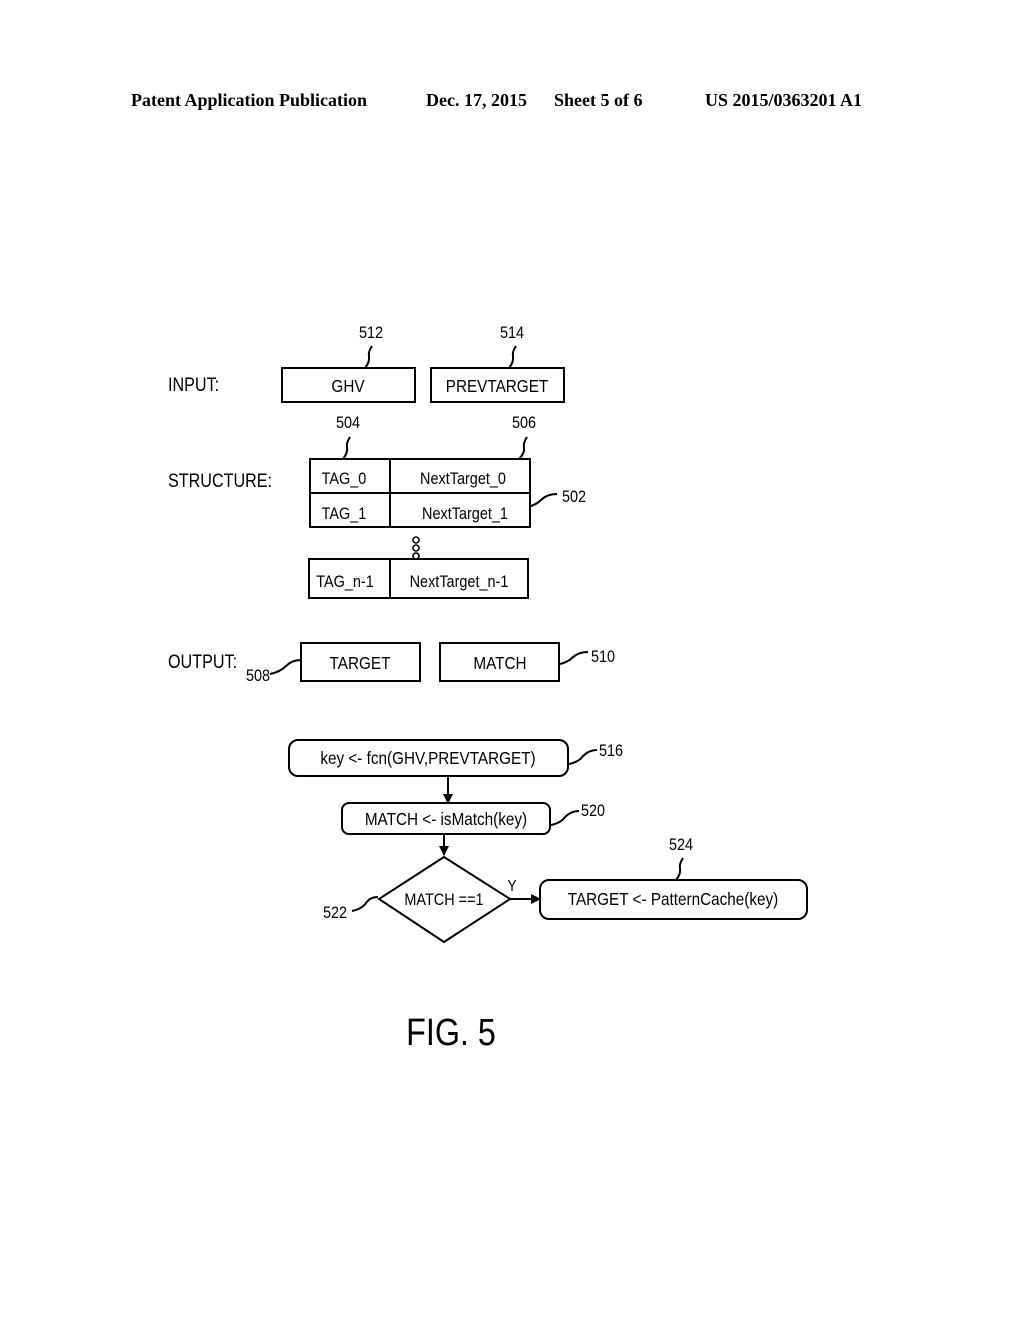 This screenshot has height=1320, width=1024. What do you see at coordinates (593, 811) in the screenshot?
I see `ref-520: 520` at bounding box center [593, 811].